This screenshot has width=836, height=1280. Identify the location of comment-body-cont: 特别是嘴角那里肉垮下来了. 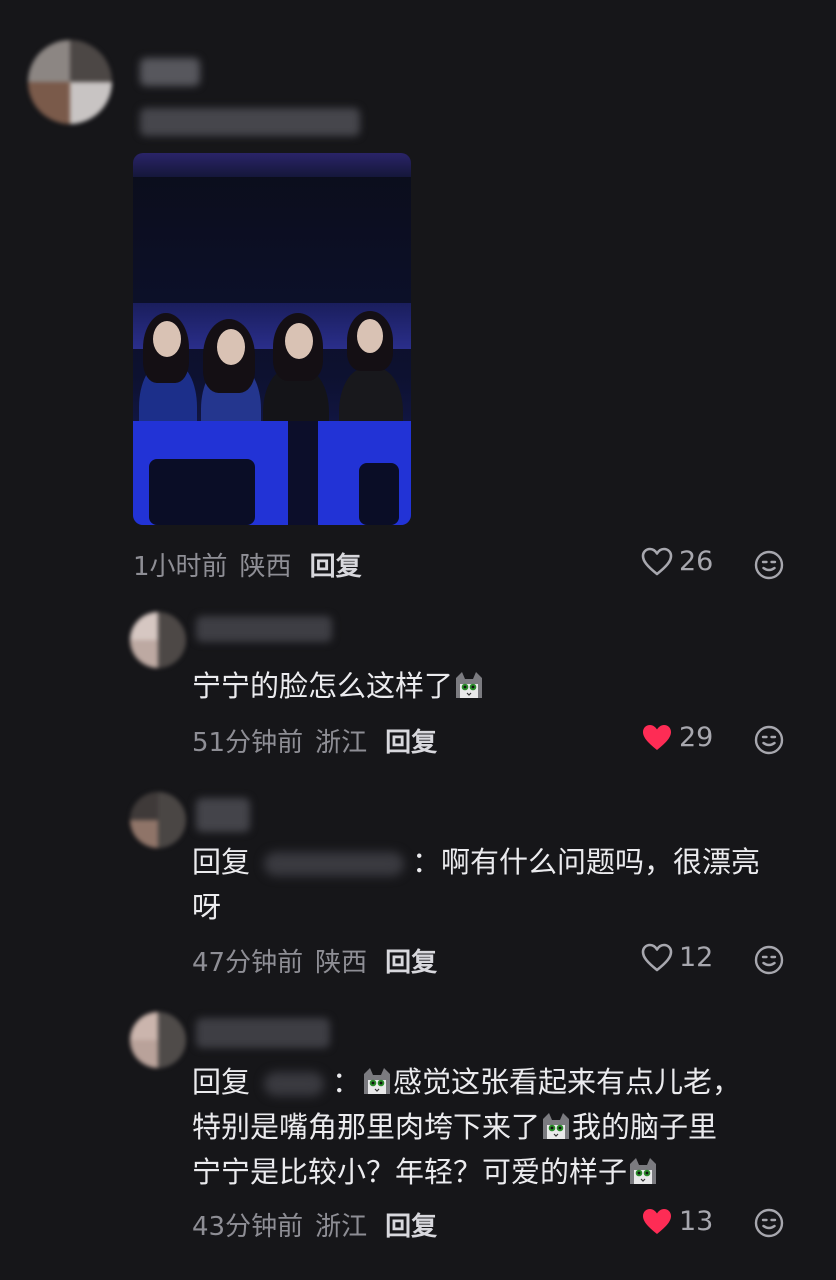
(366, 1127).